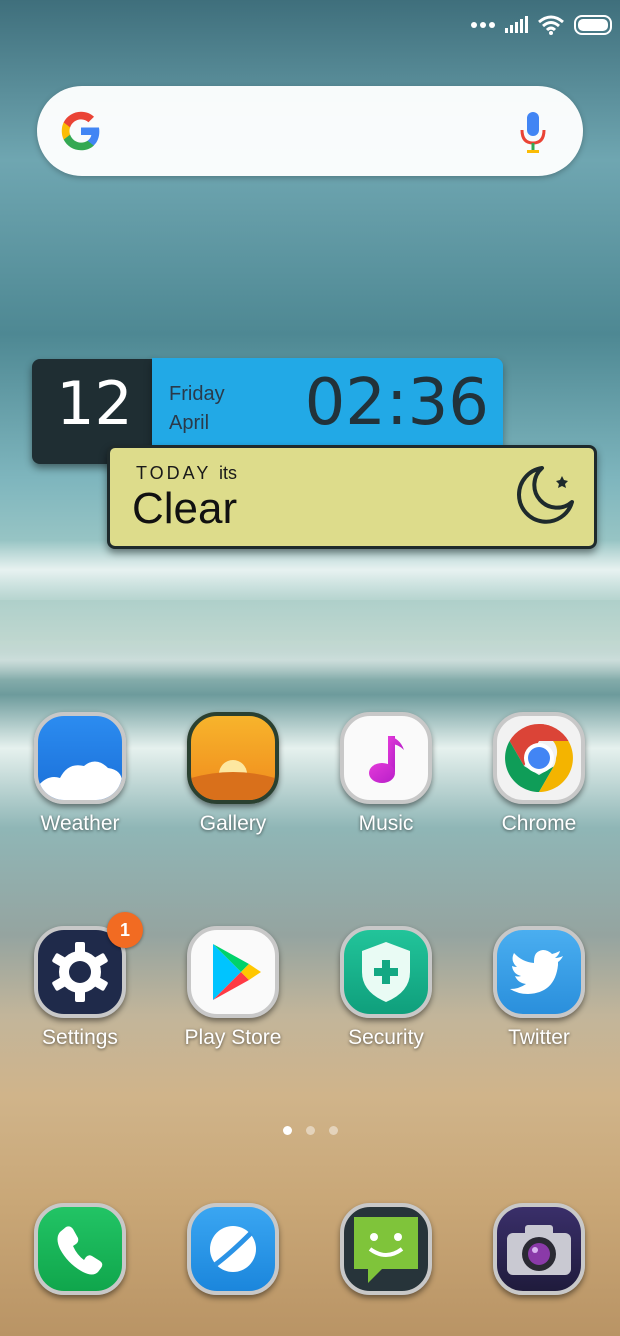 The height and width of the screenshot is (1336, 620). What do you see at coordinates (228, 473) in the screenshot?
I see `today-suffix: its` at bounding box center [228, 473].